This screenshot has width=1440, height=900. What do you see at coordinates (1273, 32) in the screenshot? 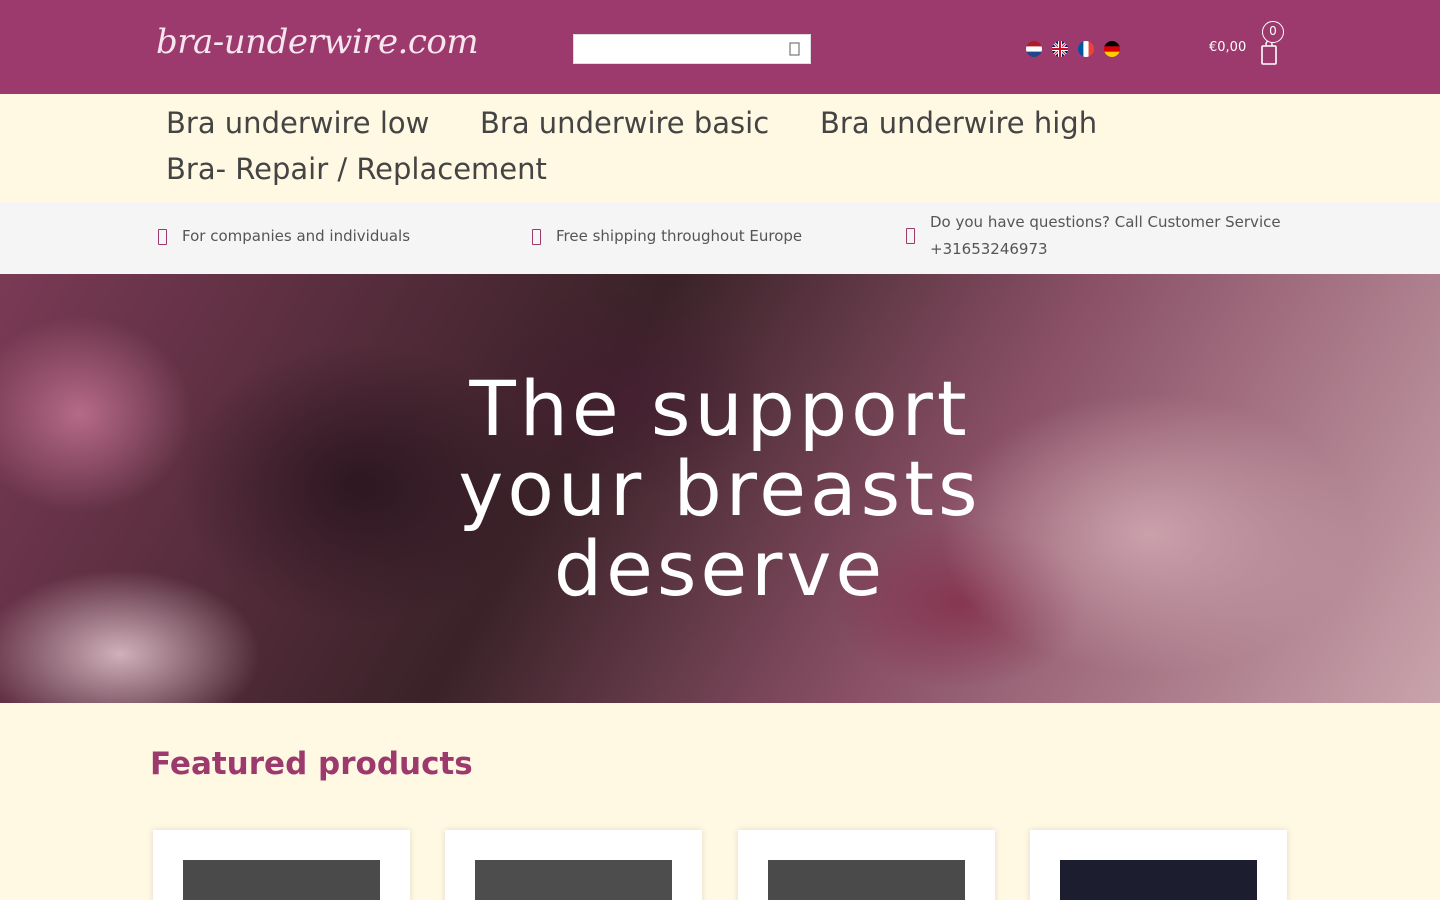
I see `cart-count-badge: 0` at bounding box center [1273, 32].